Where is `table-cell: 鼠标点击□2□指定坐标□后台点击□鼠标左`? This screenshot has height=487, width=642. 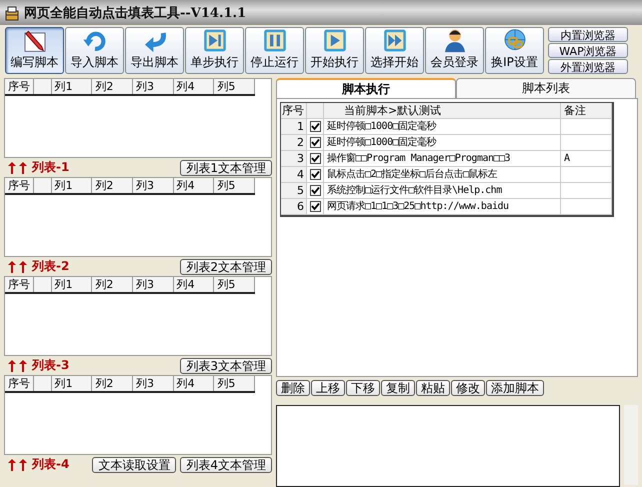
table-cell: 鼠标点击□2□指定坐标□后台点击□鼠标左 is located at coordinates (442, 174).